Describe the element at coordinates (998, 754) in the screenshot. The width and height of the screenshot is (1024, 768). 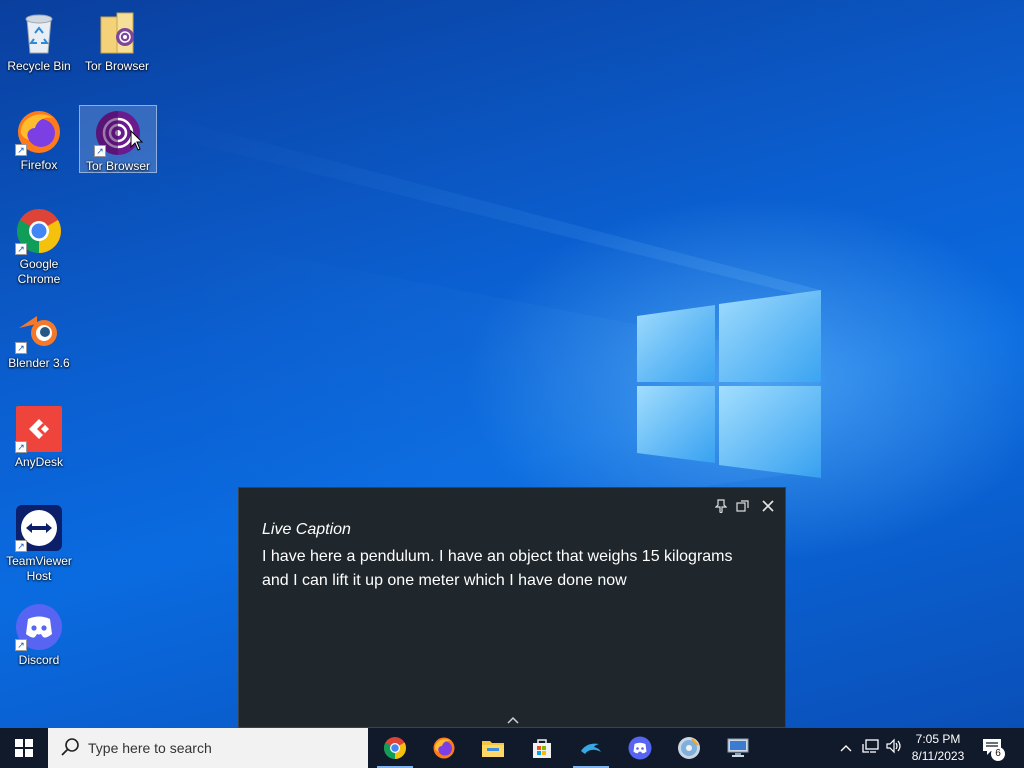
I see `notification-count-badge: 6` at that location.